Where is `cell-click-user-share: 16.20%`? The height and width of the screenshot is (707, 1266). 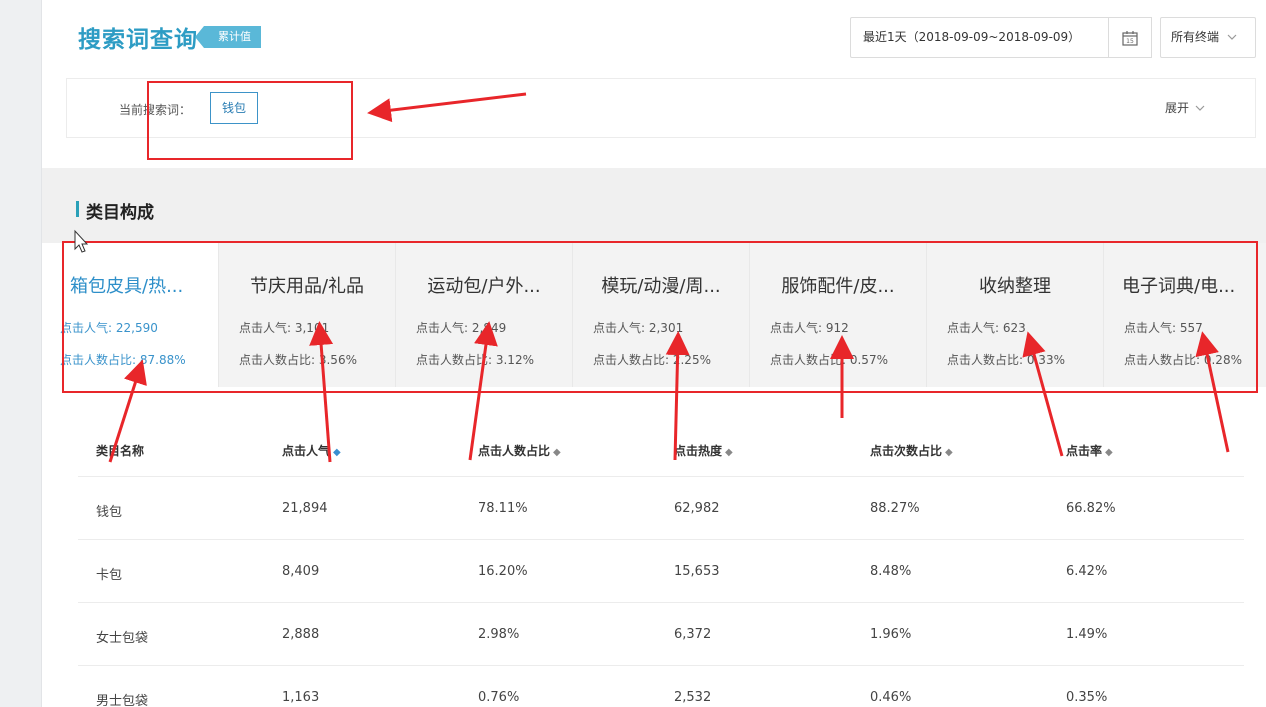
cell-click-user-share: 16.20% is located at coordinates (503, 571).